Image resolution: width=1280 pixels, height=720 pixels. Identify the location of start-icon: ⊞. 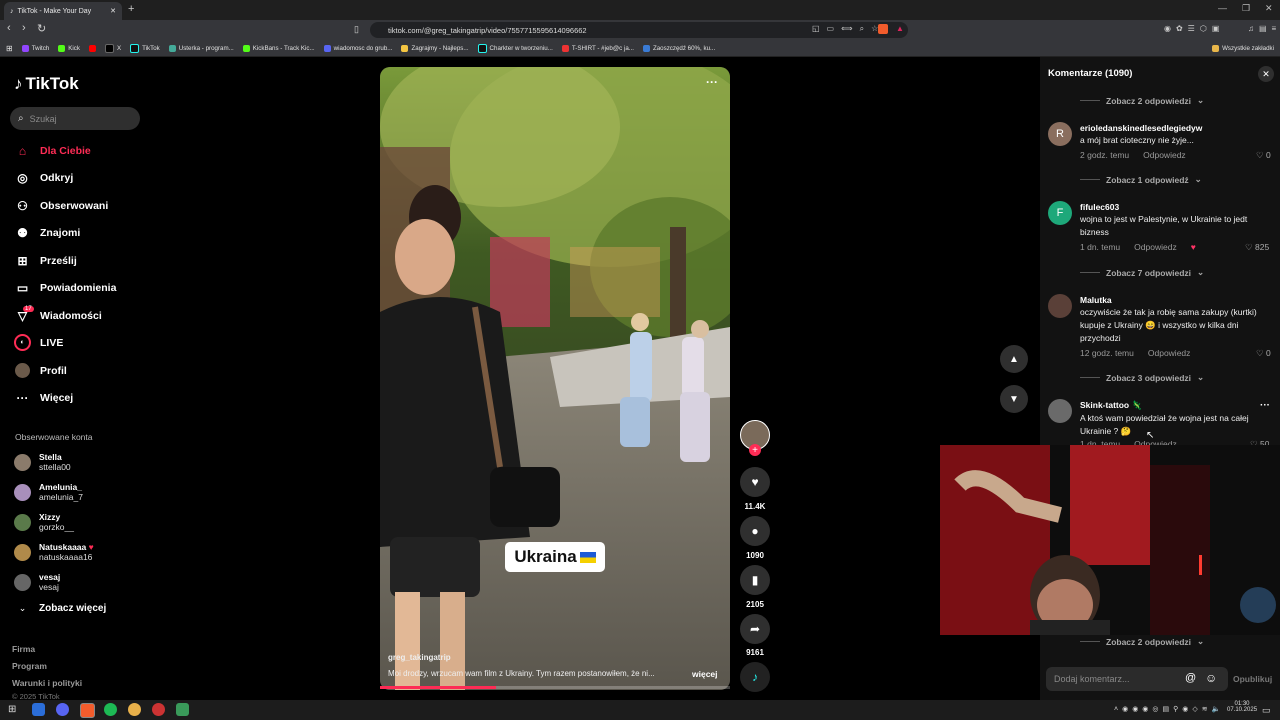
(12, 709).